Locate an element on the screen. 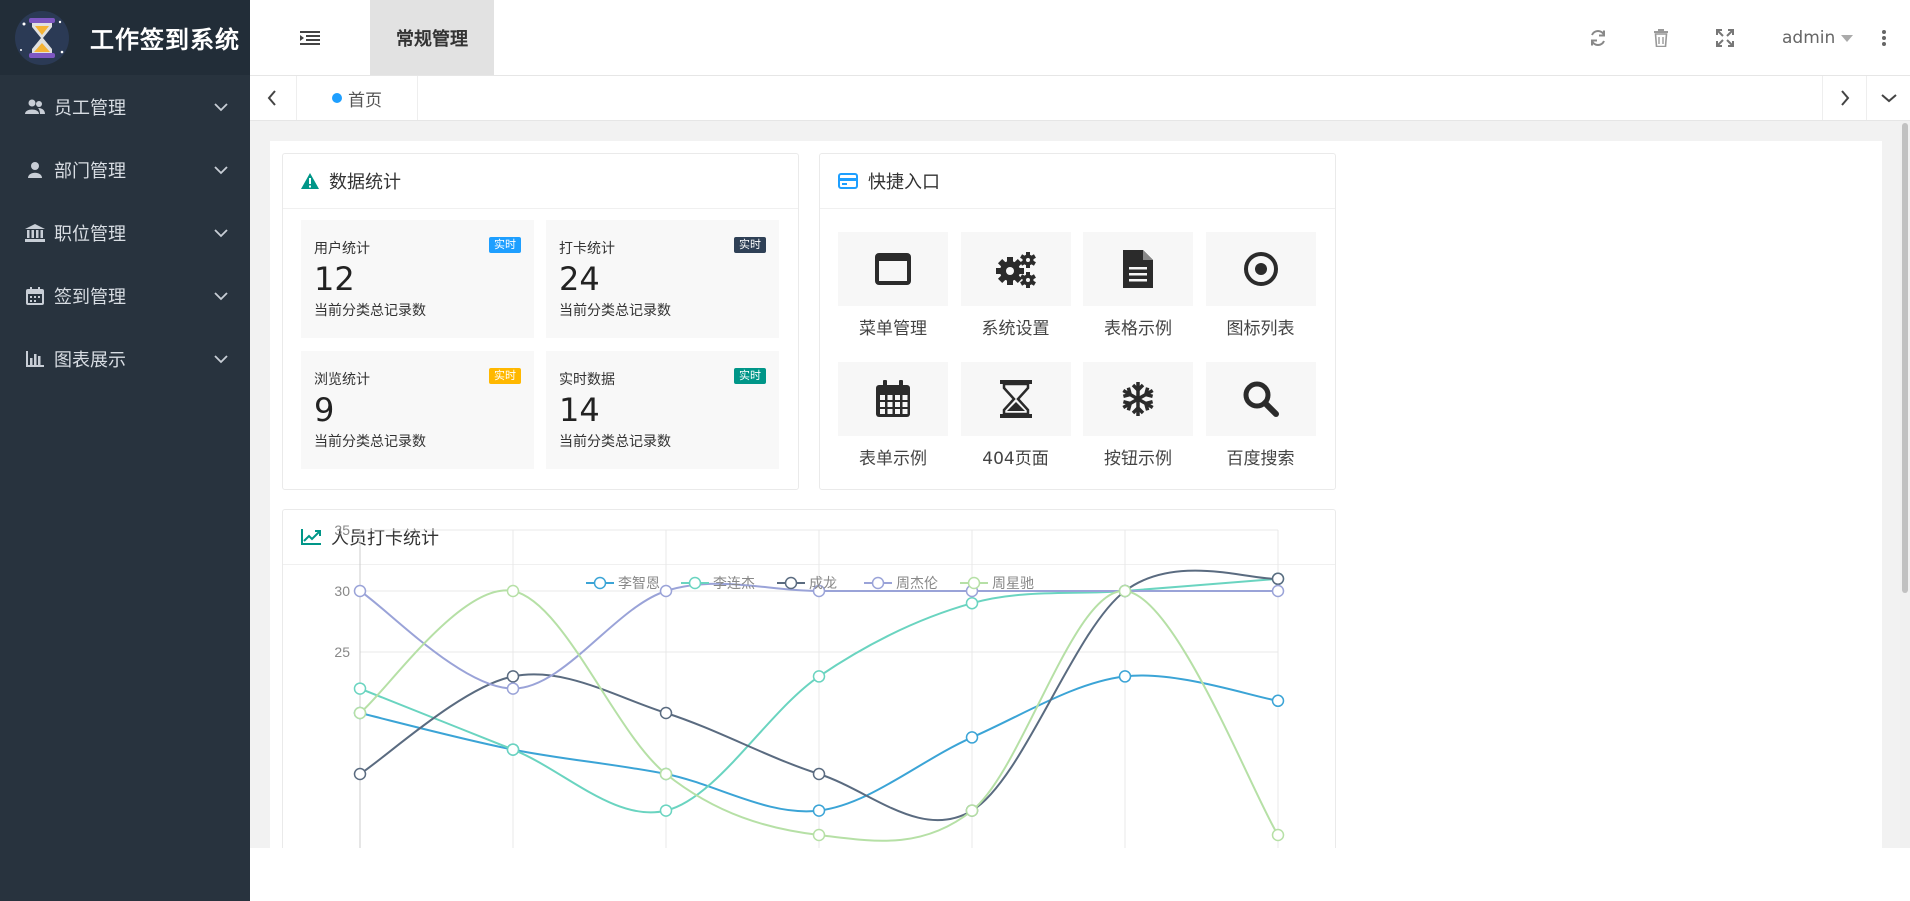 This screenshot has height=901, width=1910. legend-label: 李连杰 is located at coordinates (734, 584).